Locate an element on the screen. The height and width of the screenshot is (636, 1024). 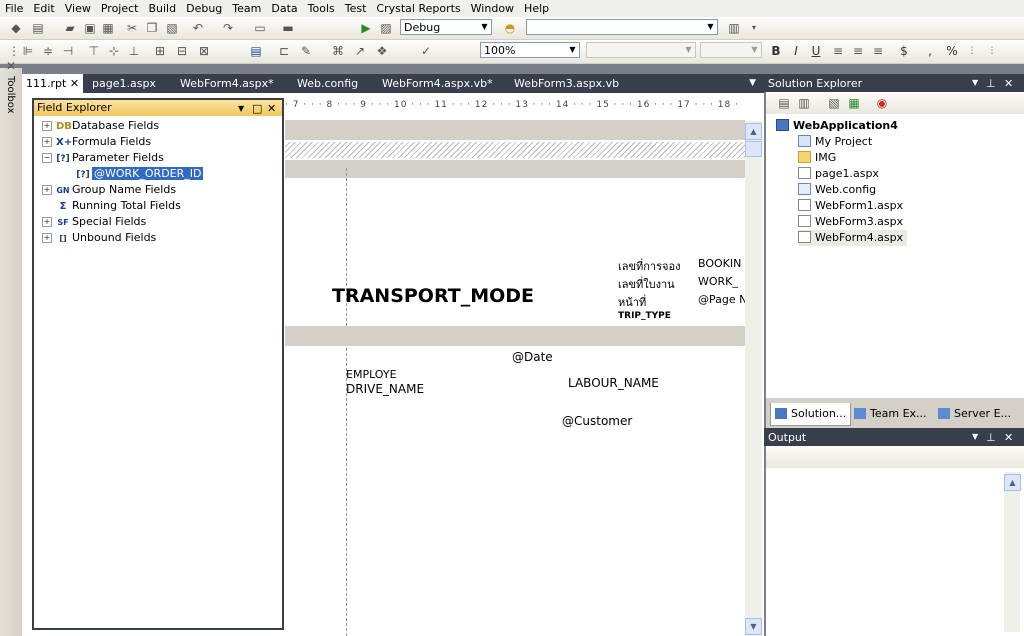
save-all-icon: ▦ is located at coordinates (108, 28).